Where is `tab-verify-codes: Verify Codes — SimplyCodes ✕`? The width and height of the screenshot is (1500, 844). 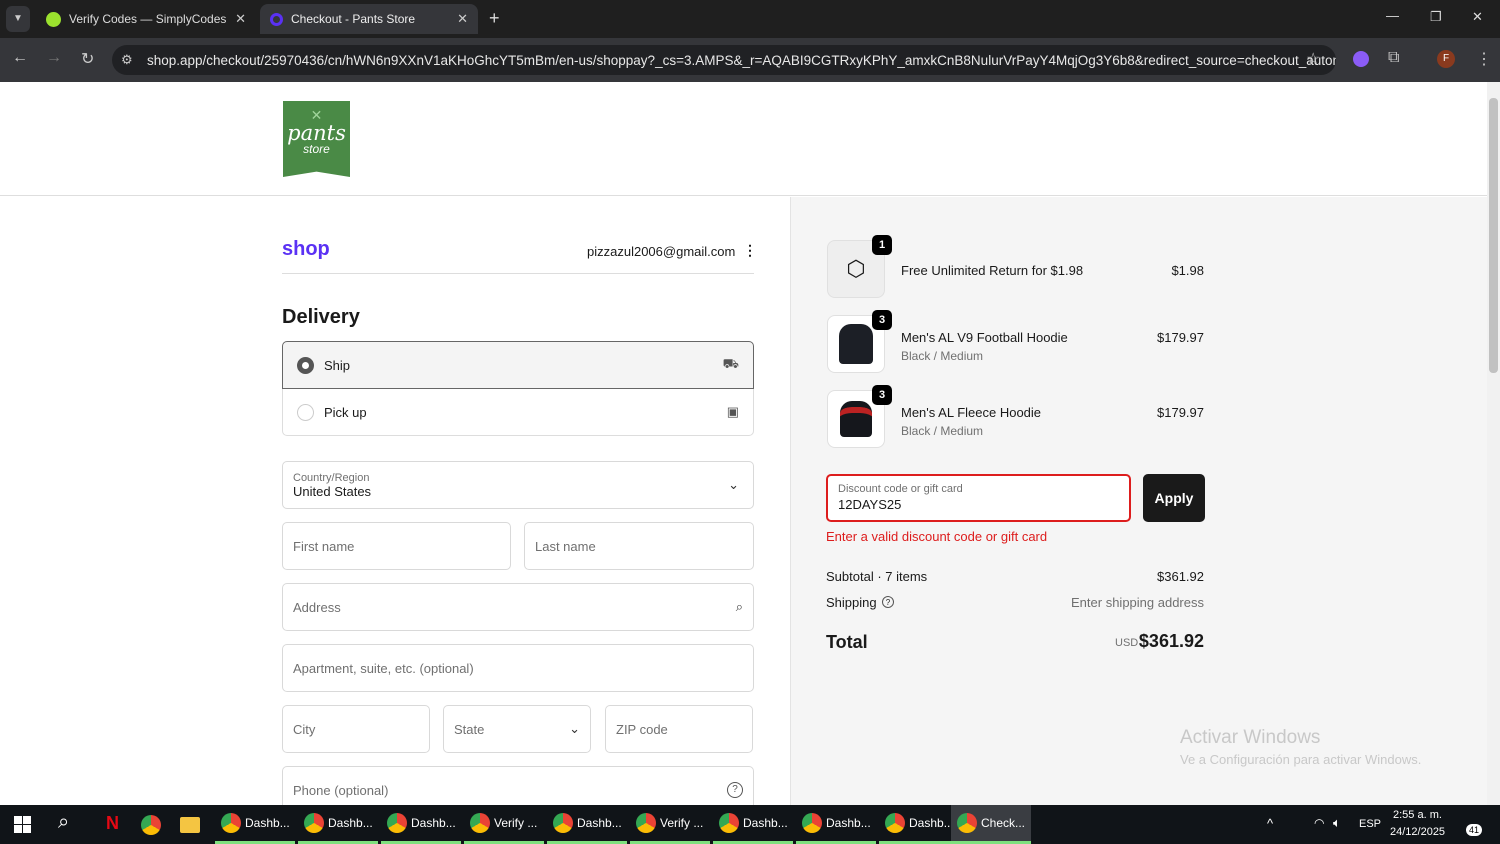 tab-verify-codes: Verify Codes — SimplyCodes ✕ is located at coordinates (146, 19).